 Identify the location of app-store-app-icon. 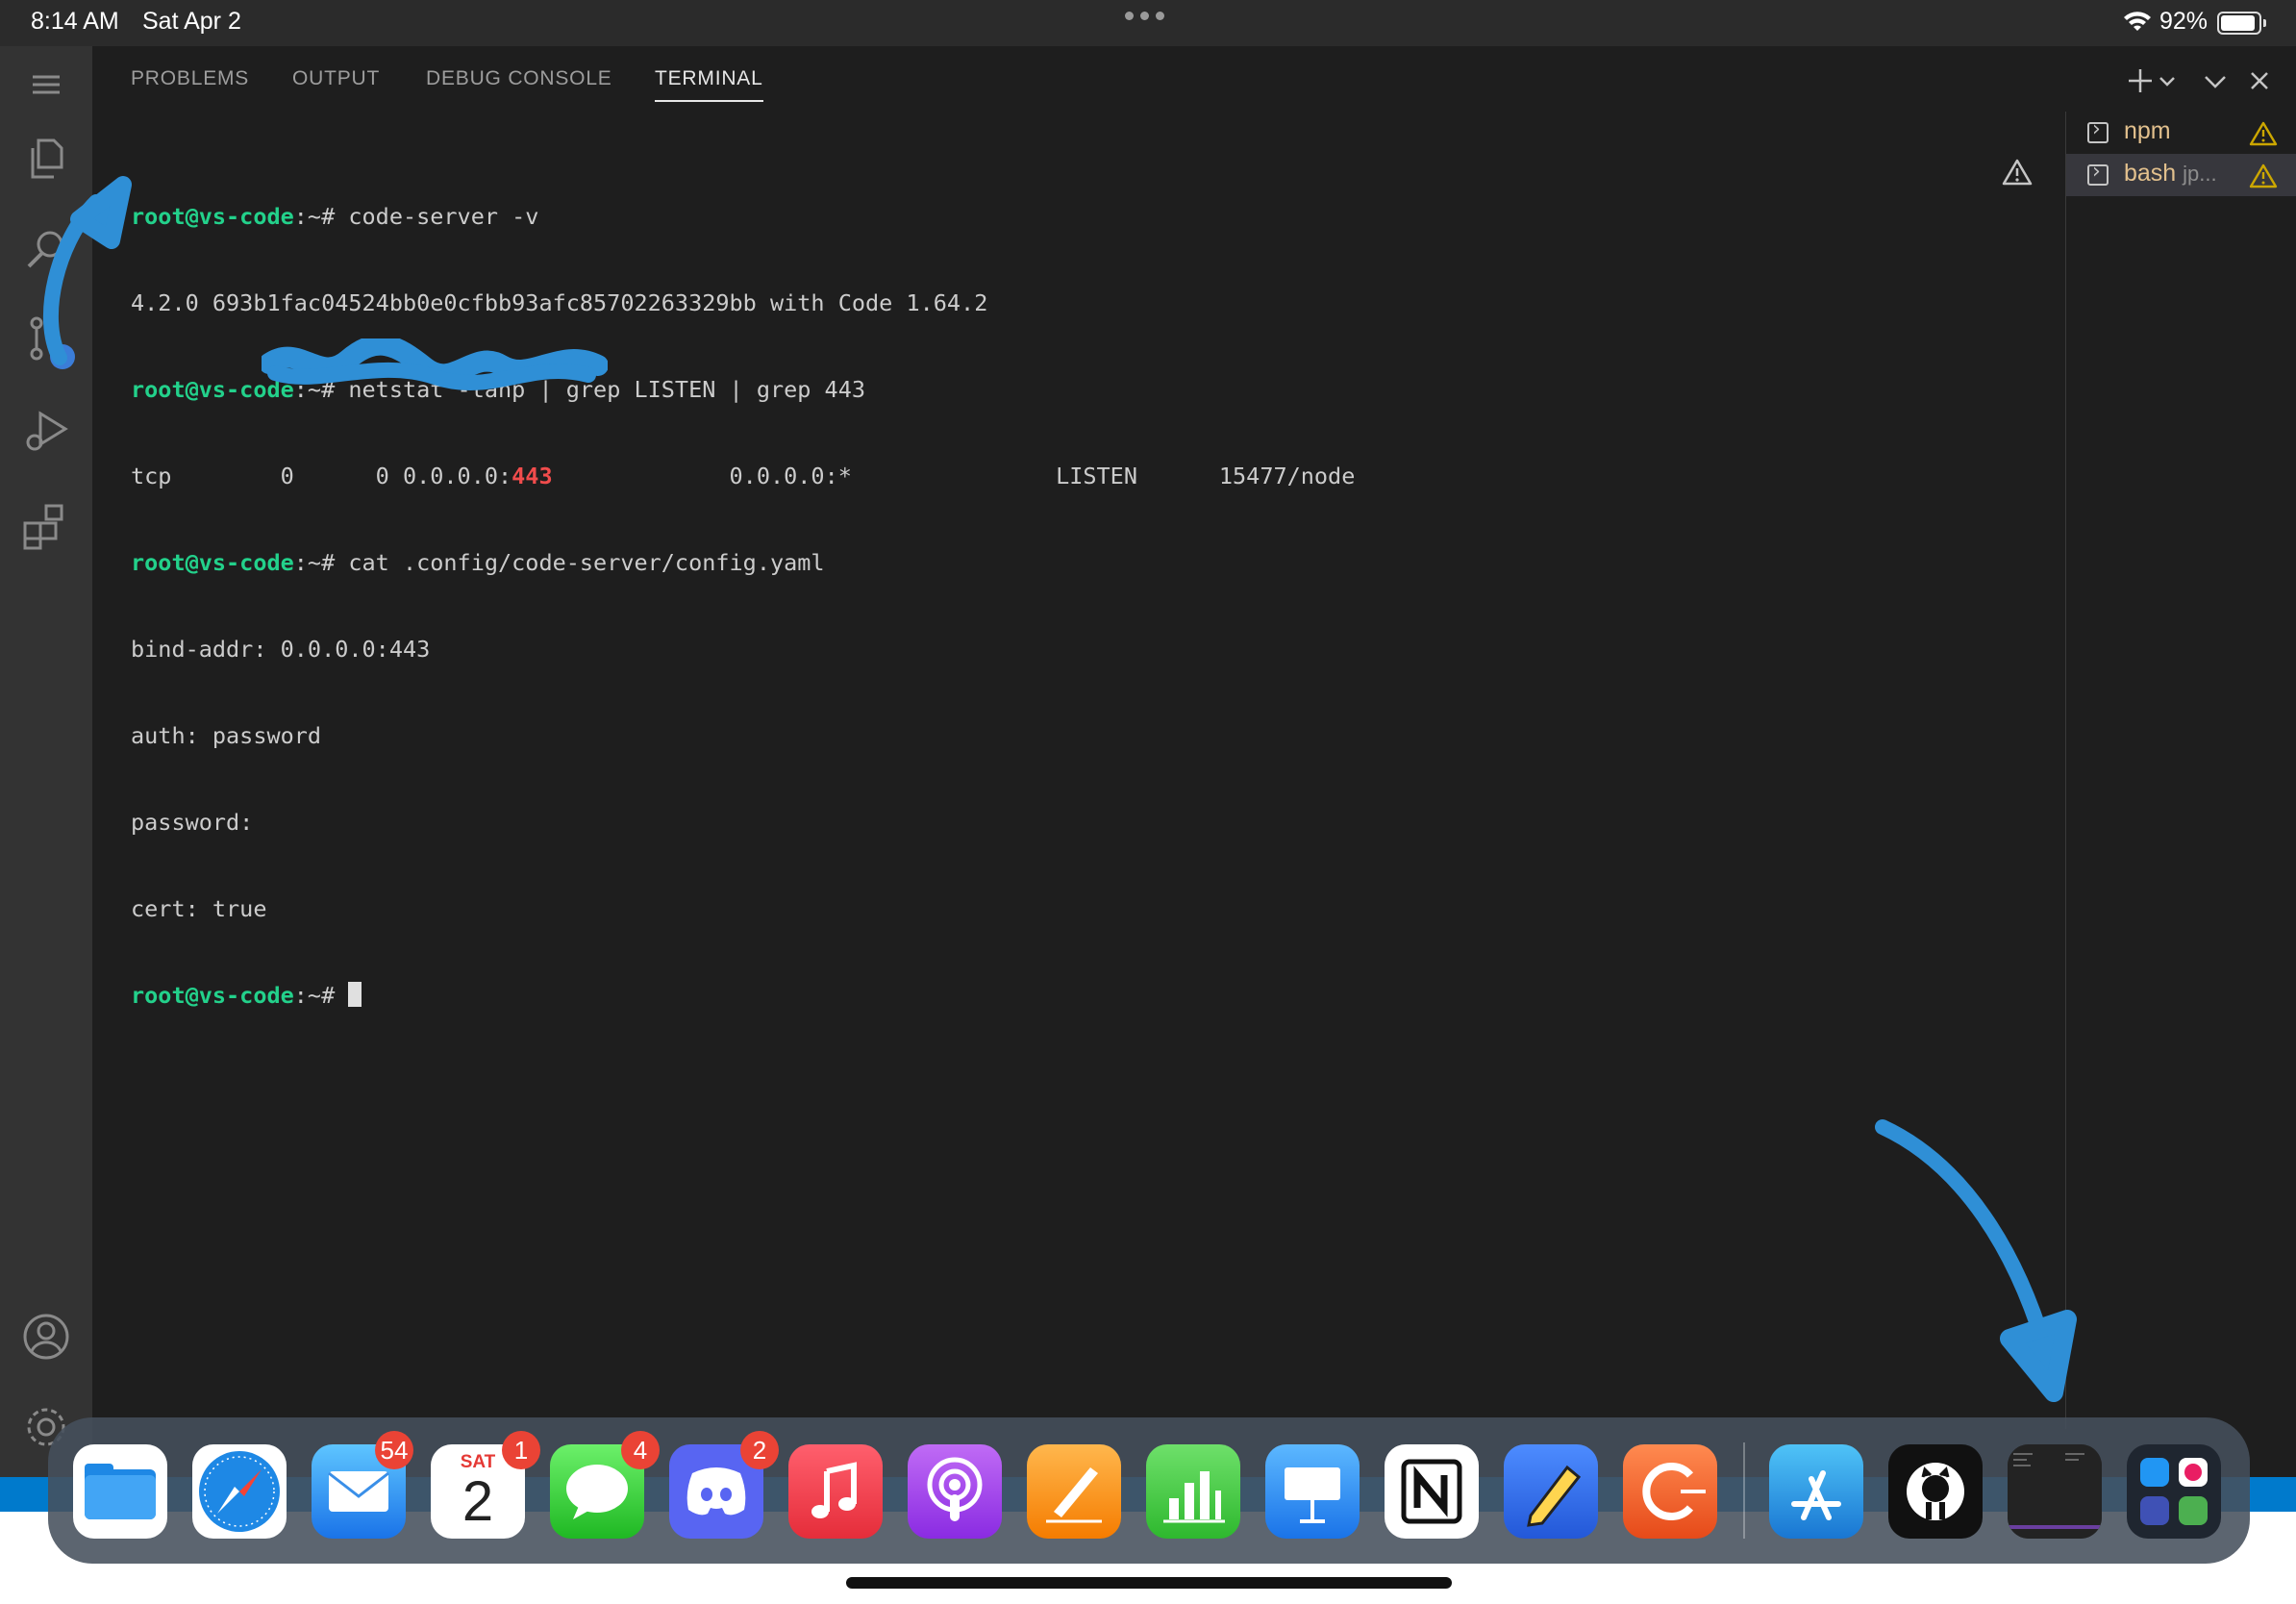
(1816, 1491).